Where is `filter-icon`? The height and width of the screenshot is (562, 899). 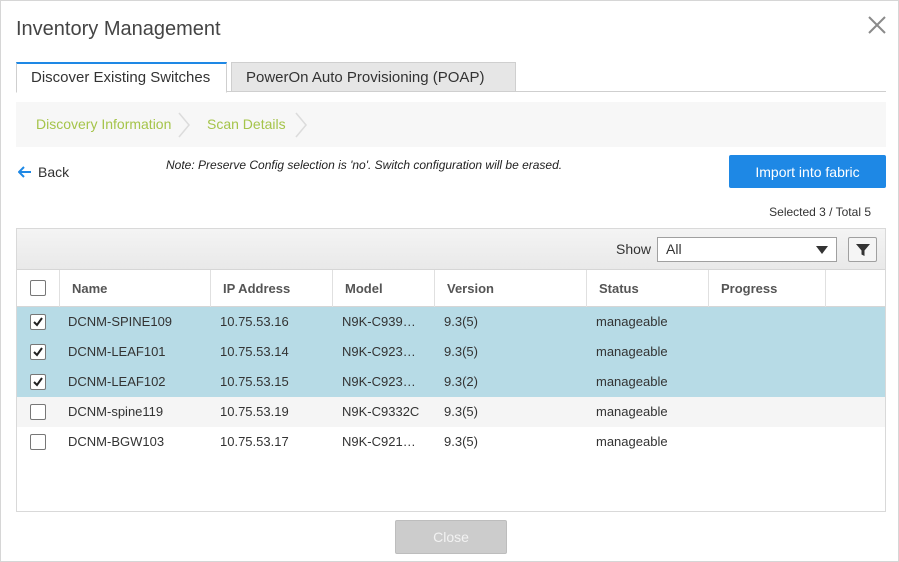
filter-icon is located at coordinates (862, 249).